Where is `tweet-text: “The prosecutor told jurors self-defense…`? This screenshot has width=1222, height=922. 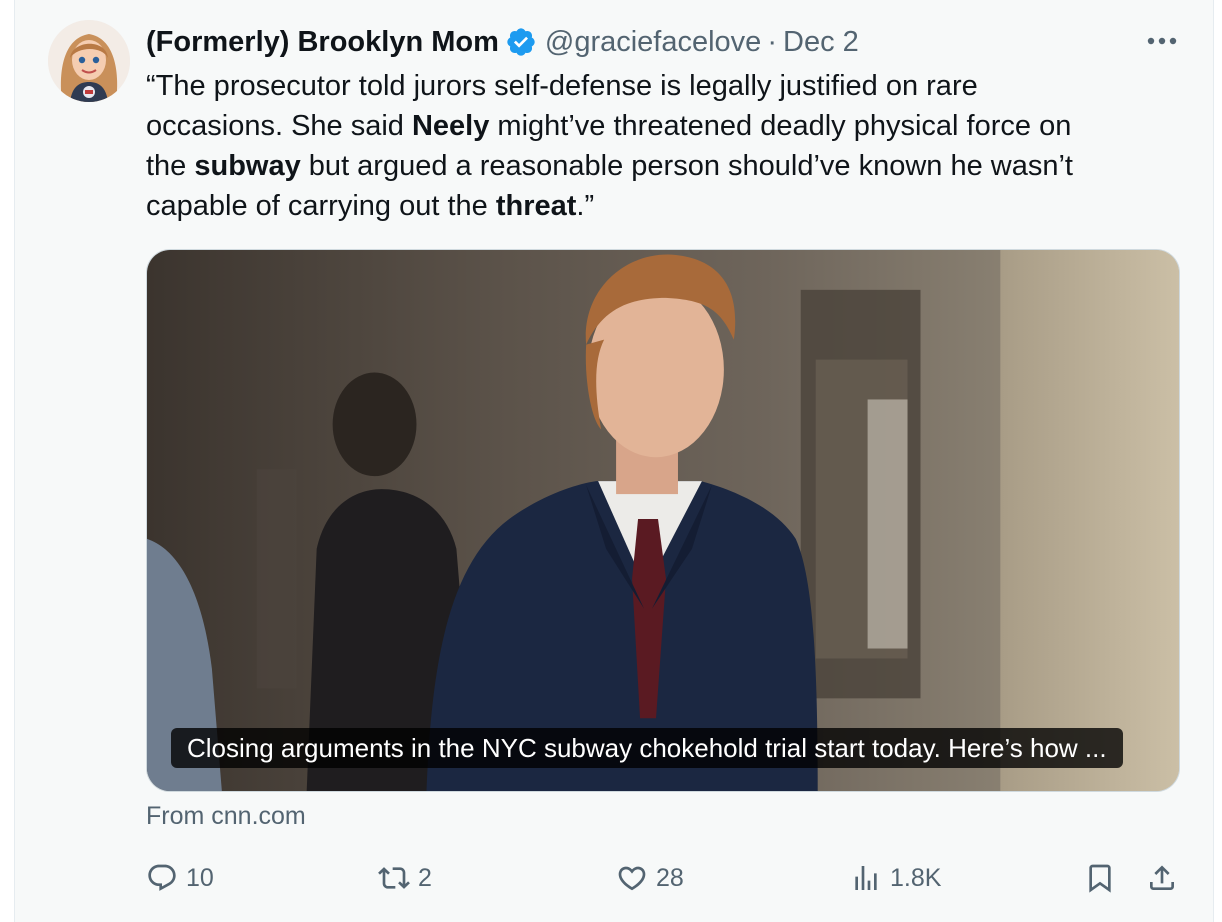
tweet-text: “The prosecutor told jurors self-defense… is located at coordinates (661, 146).